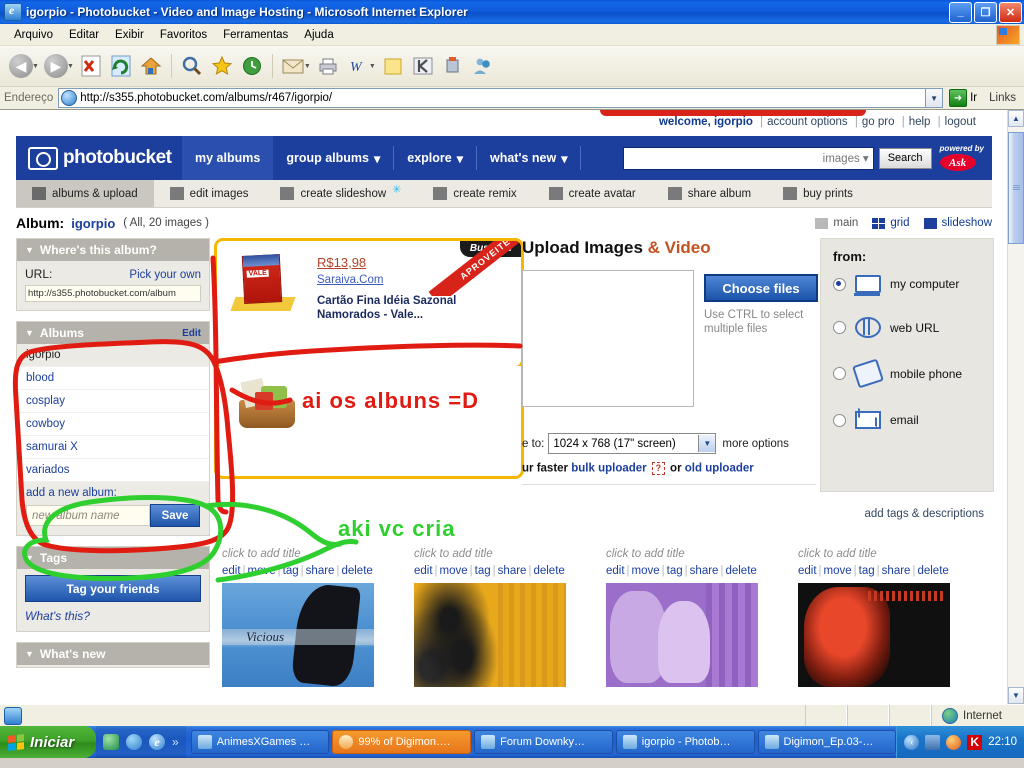  What do you see at coordinates (423, 66) in the screenshot?
I see `kaspersky-button` at bounding box center [423, 66].